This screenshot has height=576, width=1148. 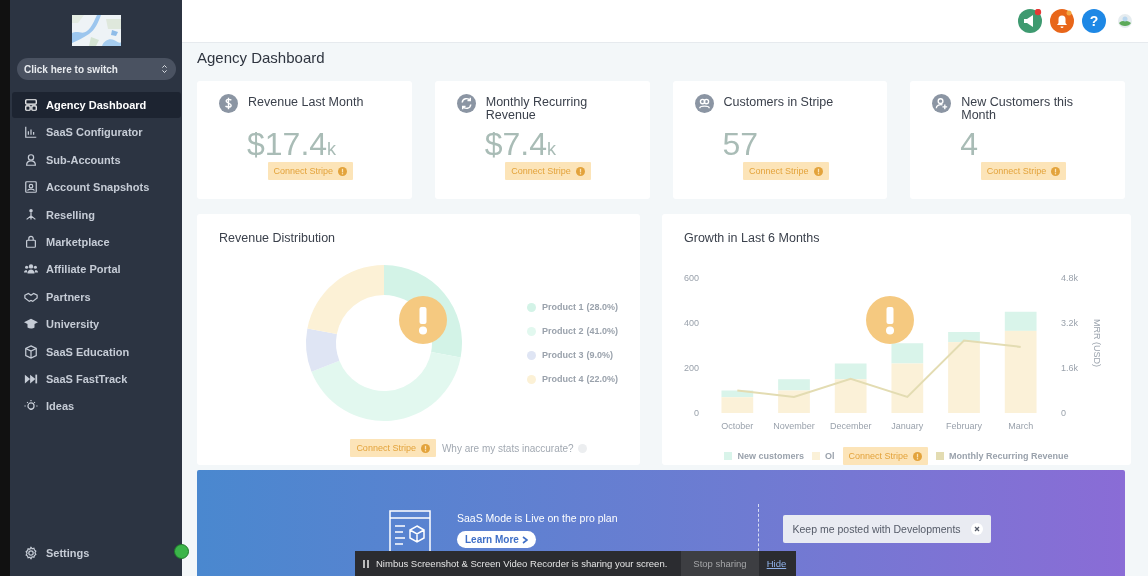 I want to click on stat-title: New Customers this Month, so click(x=1018, y=109).